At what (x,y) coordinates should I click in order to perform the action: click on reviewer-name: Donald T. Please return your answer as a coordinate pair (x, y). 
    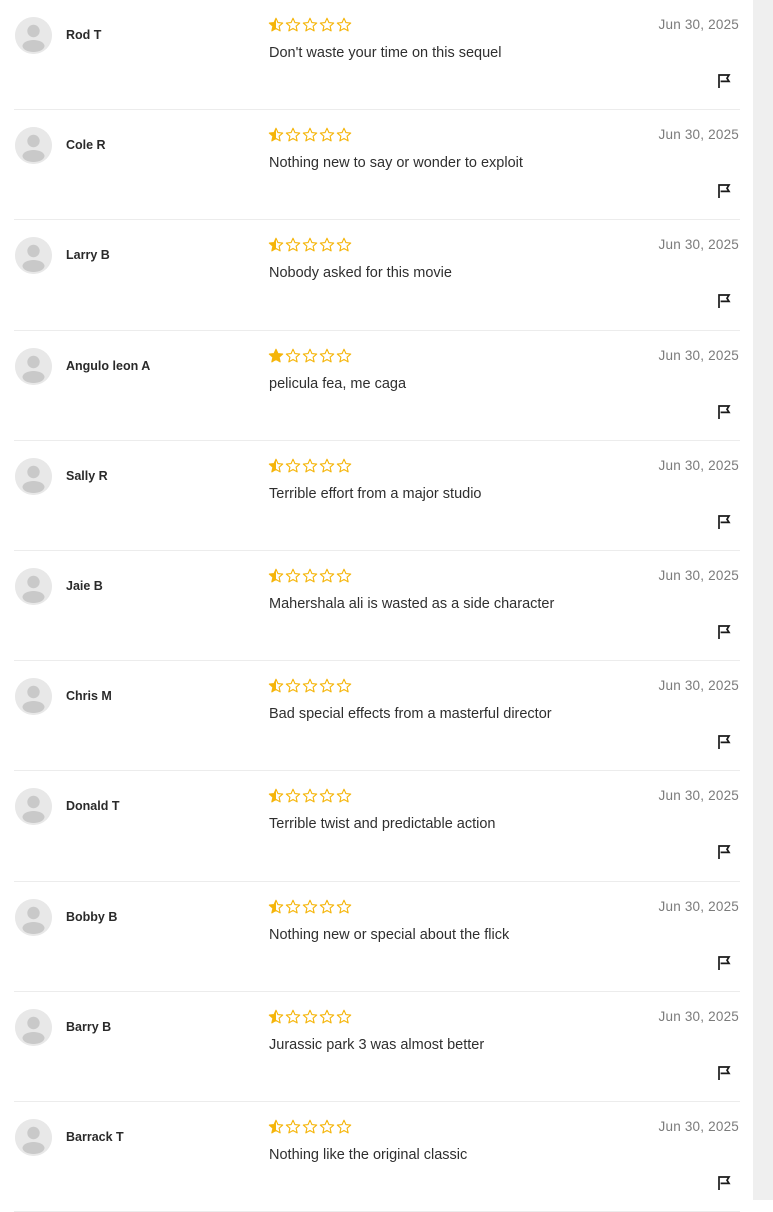
    Looking at the image, I should click on (92, 806).